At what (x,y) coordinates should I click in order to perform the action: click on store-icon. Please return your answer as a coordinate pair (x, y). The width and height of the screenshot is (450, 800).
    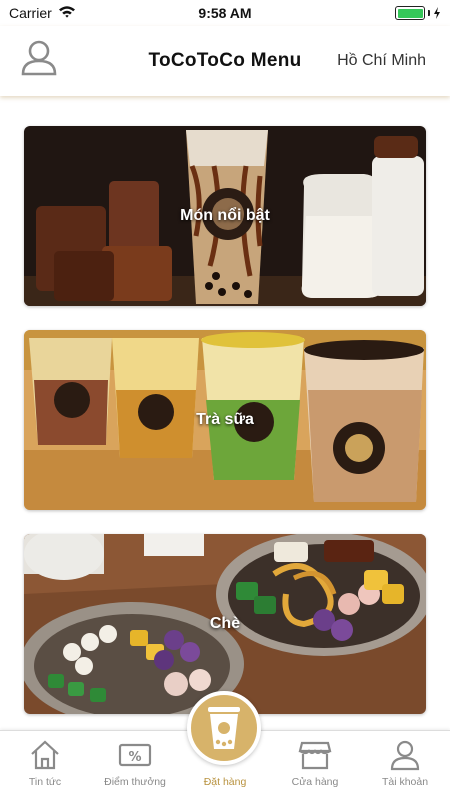
    Looking at the image, I should click on (315, 755).